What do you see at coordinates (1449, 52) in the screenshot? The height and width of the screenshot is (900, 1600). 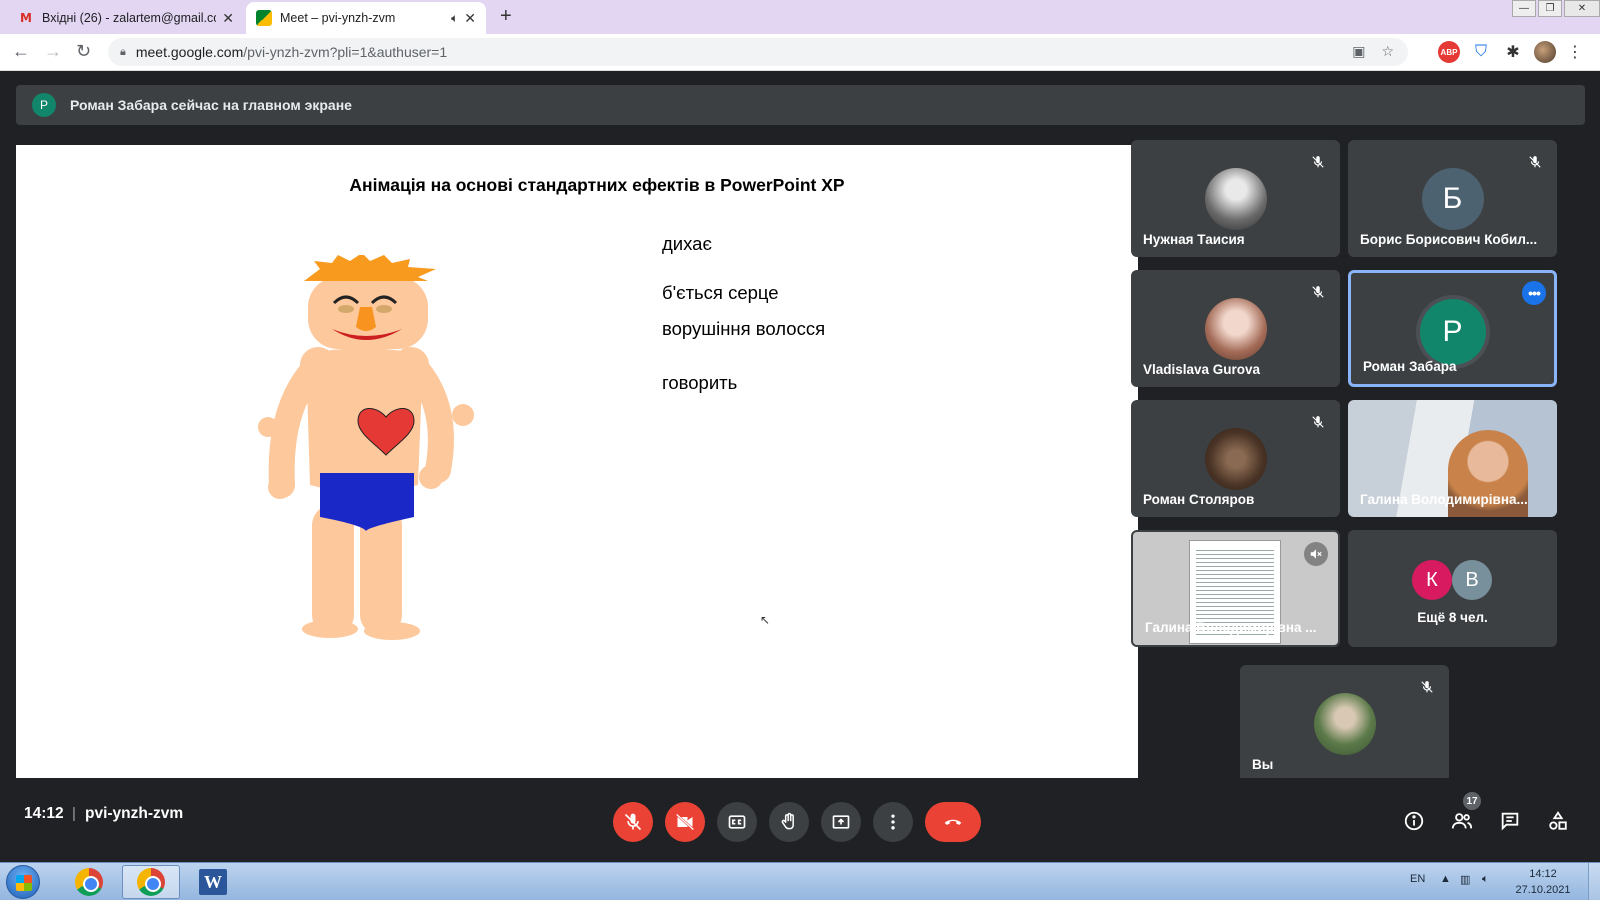 I see `adblock-icon: ABP` at bounding box center [1449, 52].